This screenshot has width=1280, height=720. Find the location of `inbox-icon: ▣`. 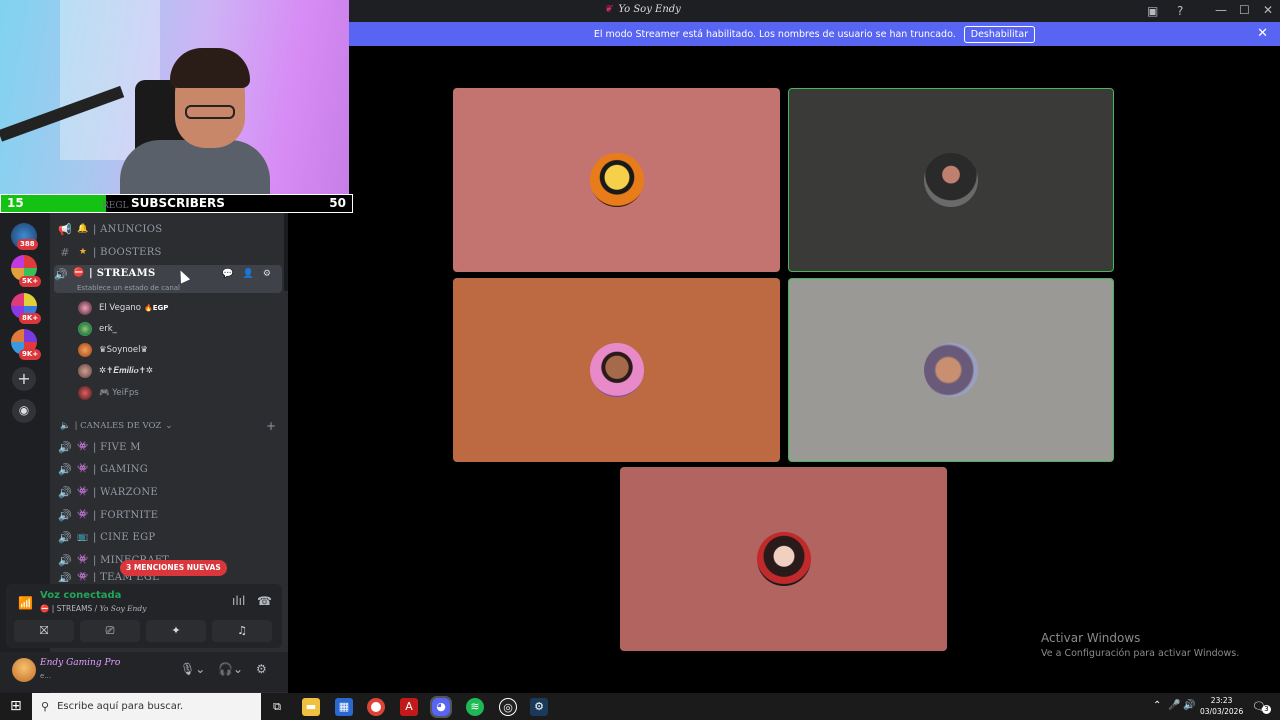

inbox-icon: ▣ is located at coordinates (1152, 11).